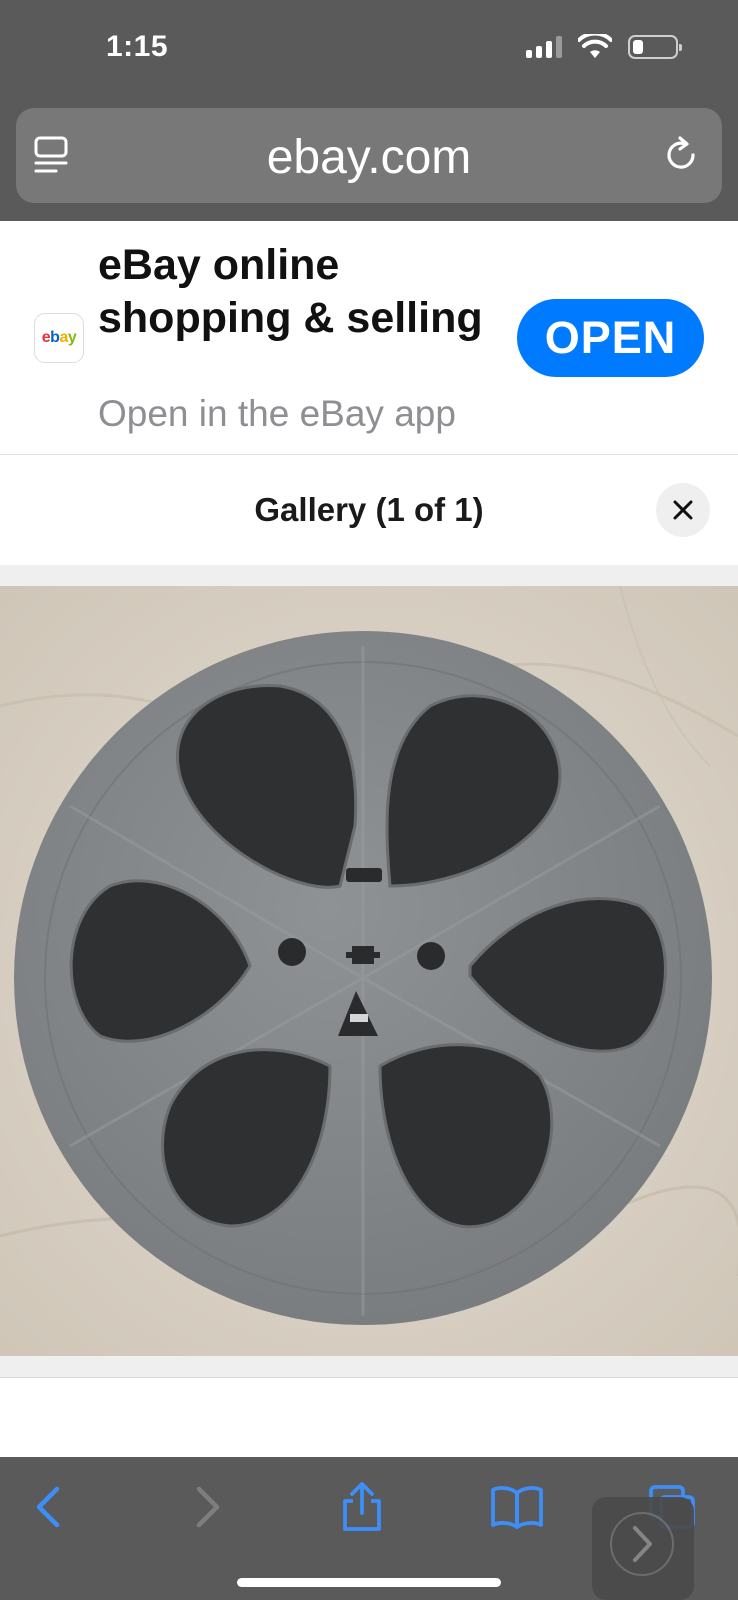  What do you see at coordinates (369, 1367) in the screenshot?
I see `gallery-bottom-divider` at bounding box center [369, 1367].